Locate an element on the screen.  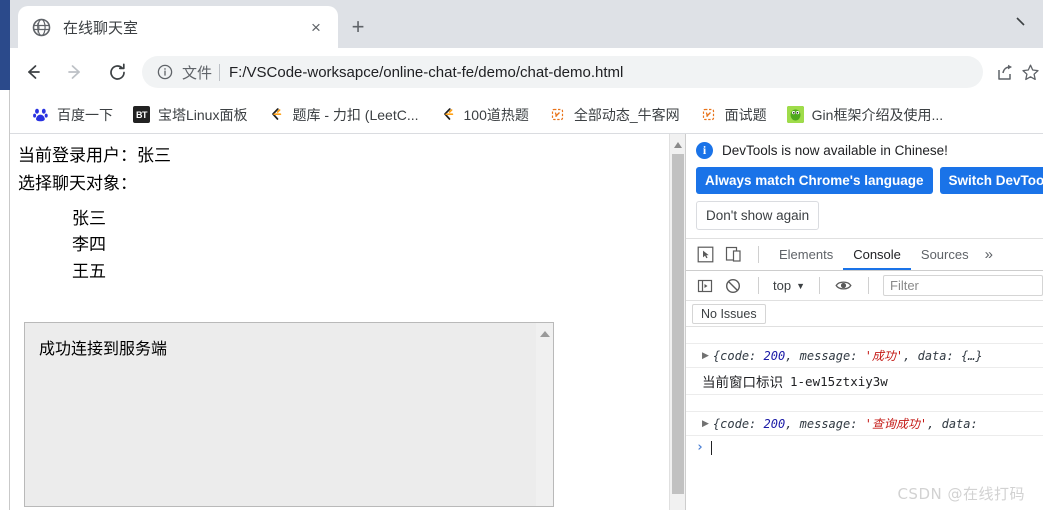
execution-context-select: top ▼ is located at coordinates (789, 285).